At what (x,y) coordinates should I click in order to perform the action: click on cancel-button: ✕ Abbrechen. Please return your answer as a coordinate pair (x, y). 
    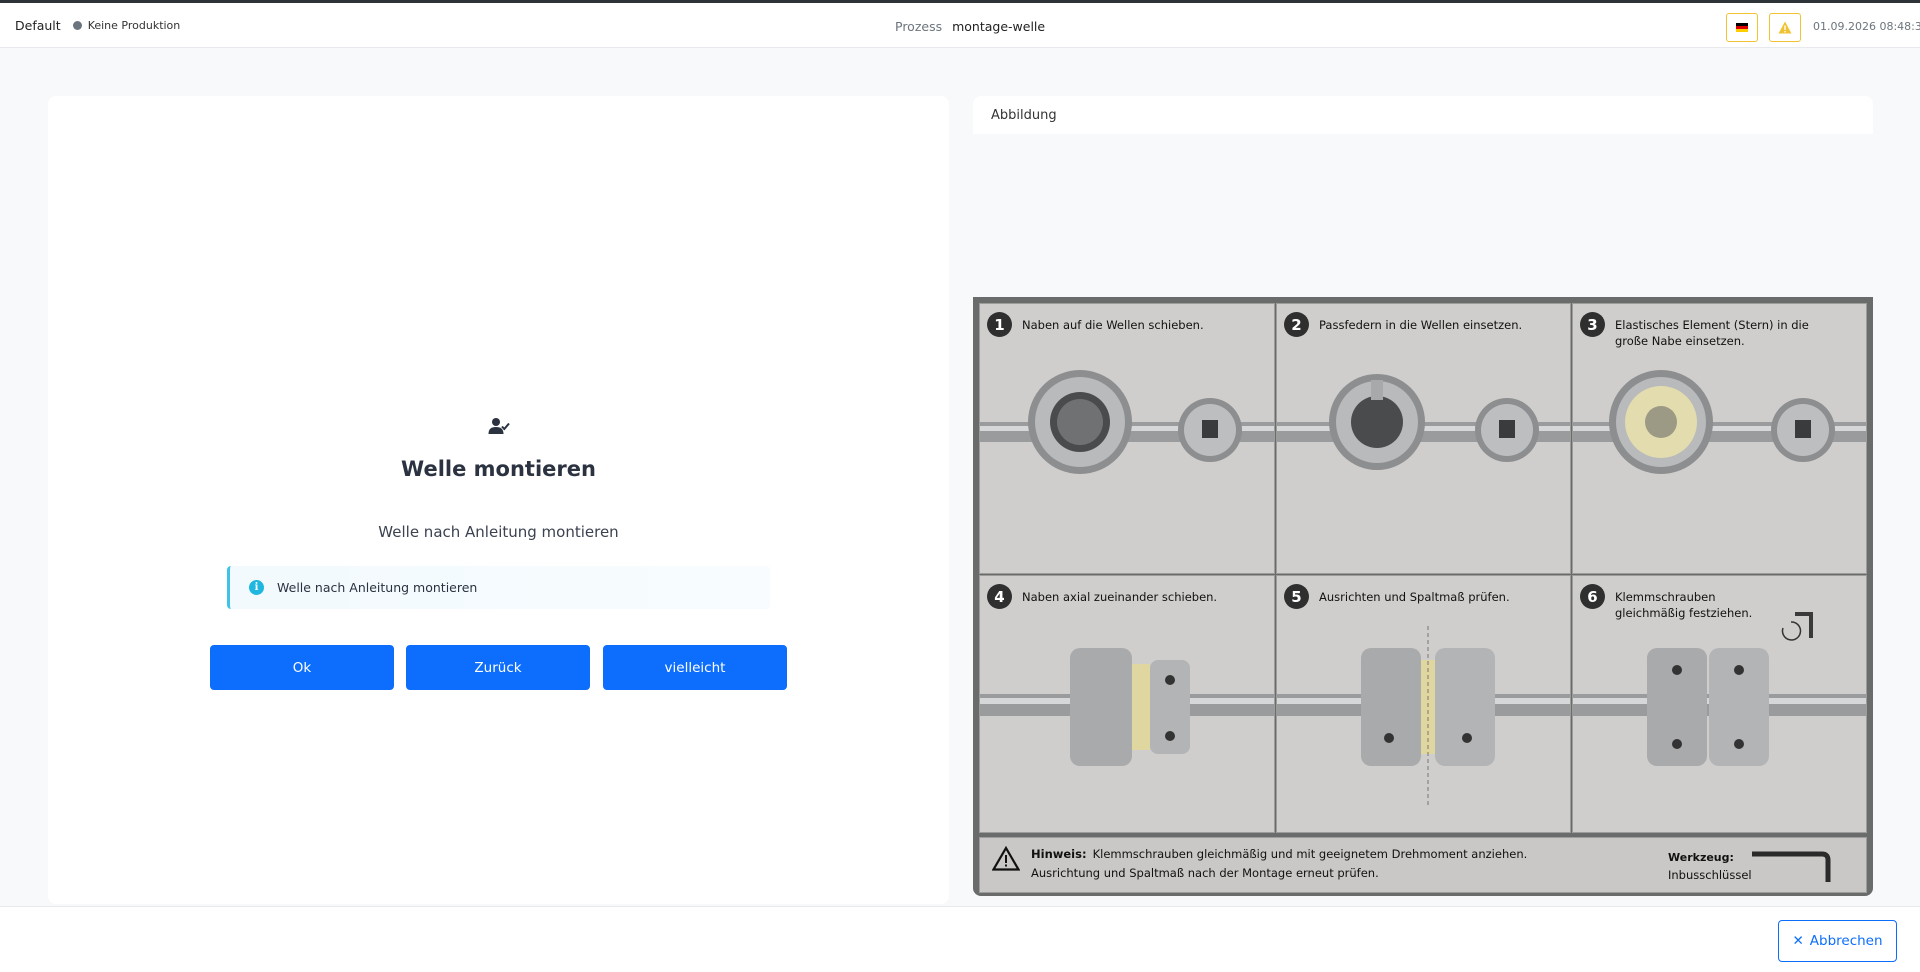
    Looking at the image, I should click on (1837, 941).